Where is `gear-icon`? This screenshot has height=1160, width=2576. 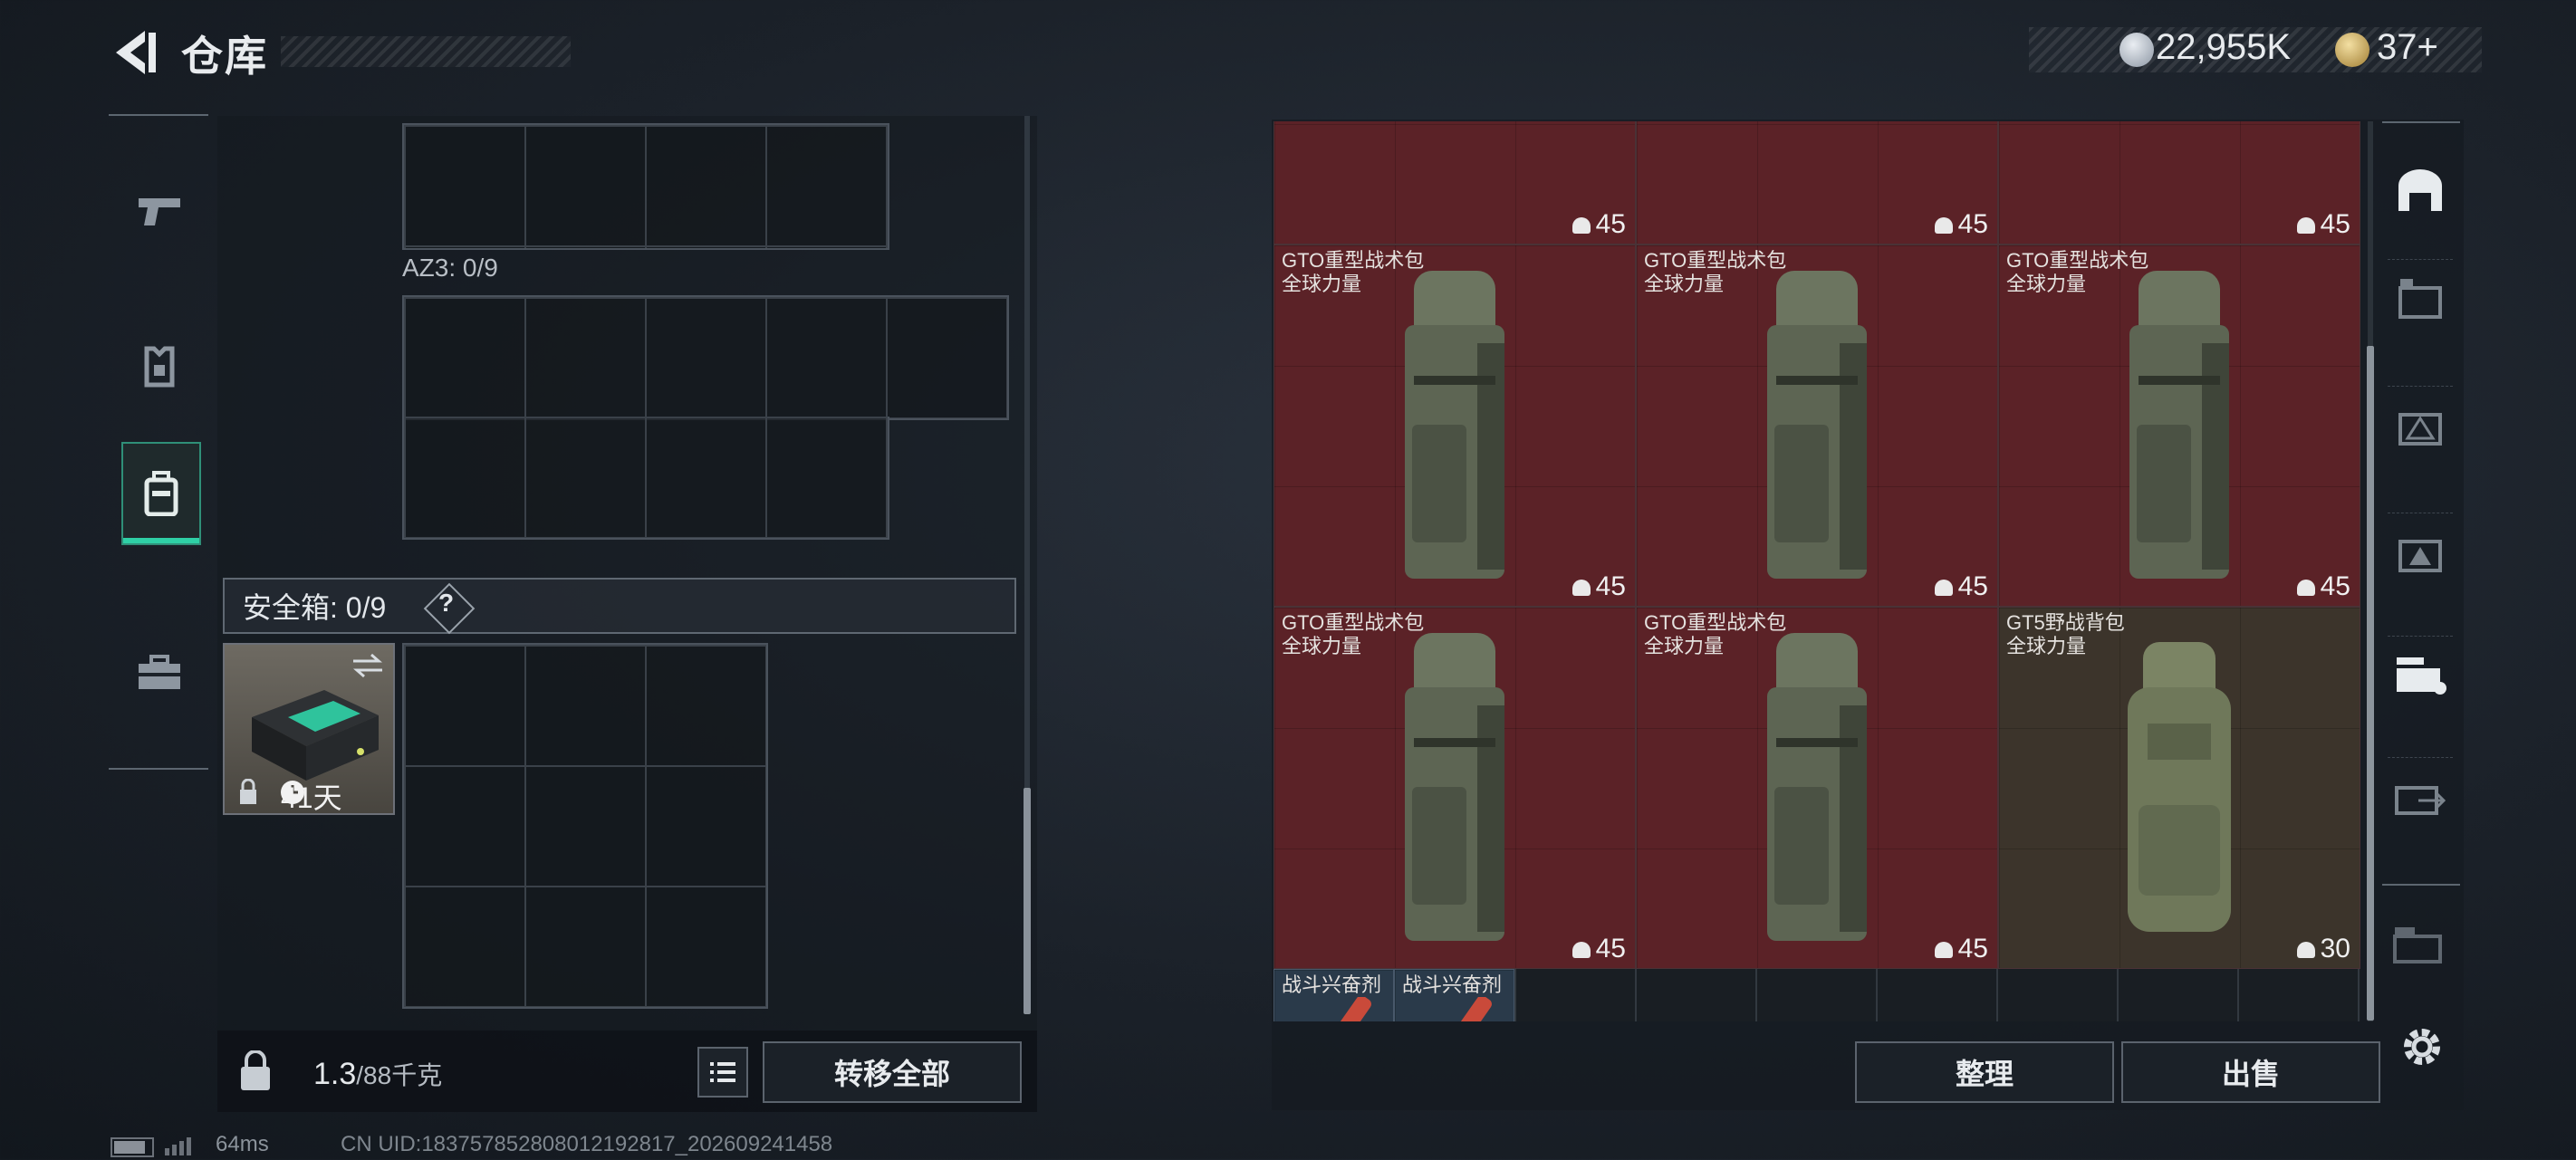
gear-icon is located at coordinates (2422, 1047).